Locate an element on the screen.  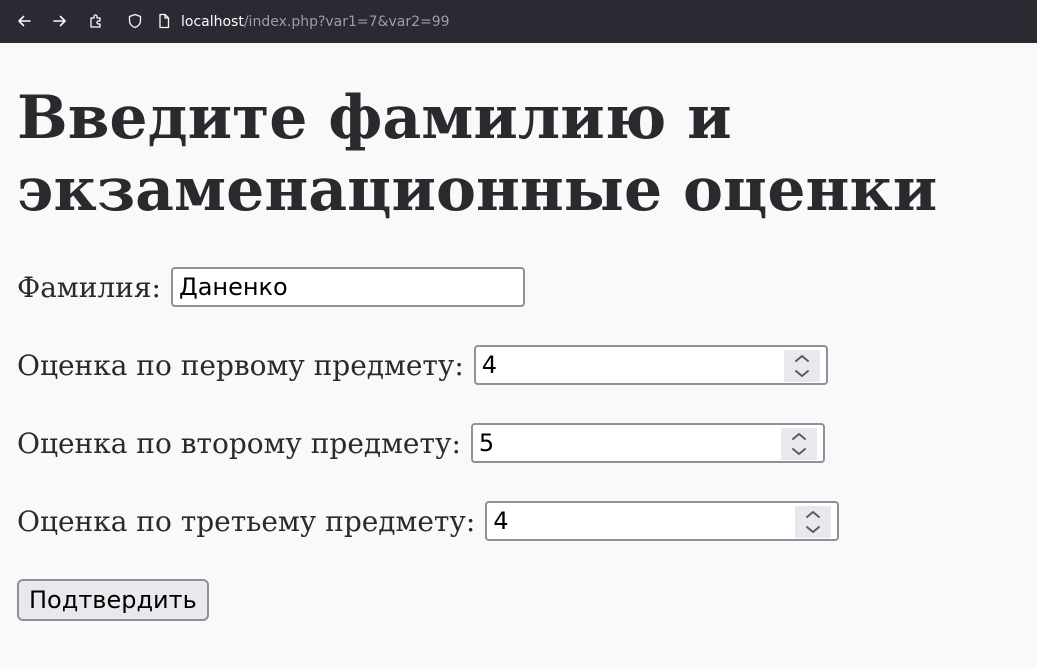
surname-row: Фамилия: is located at coordinates (271, 287).